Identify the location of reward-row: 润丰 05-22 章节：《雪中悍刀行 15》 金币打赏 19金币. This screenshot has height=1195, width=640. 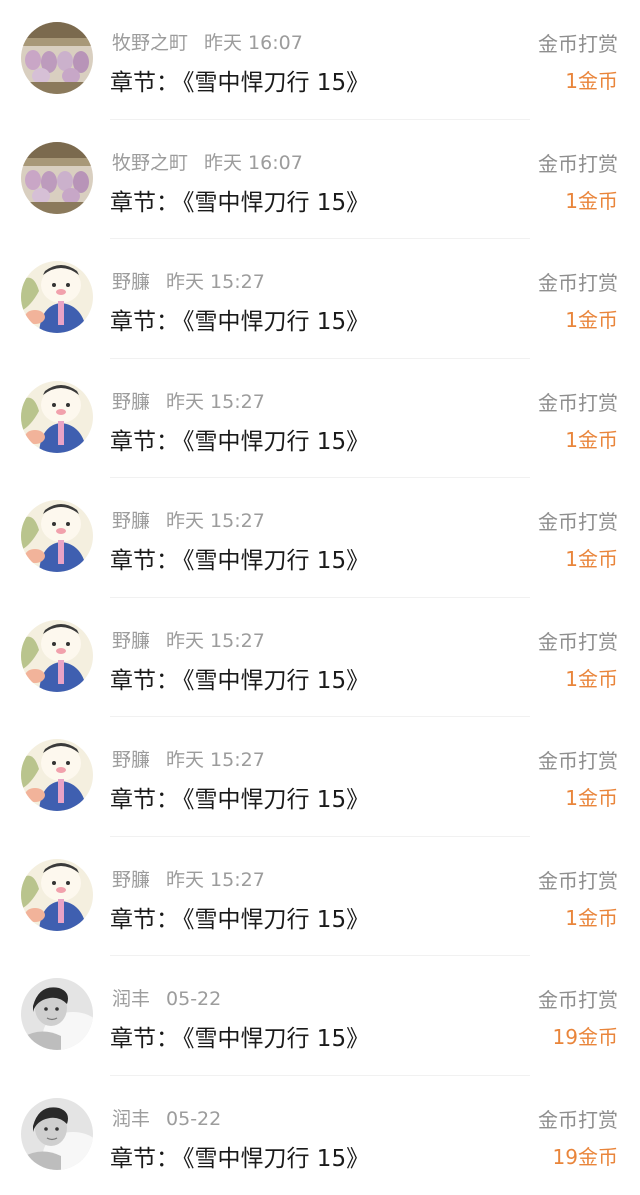
(320, 1135).